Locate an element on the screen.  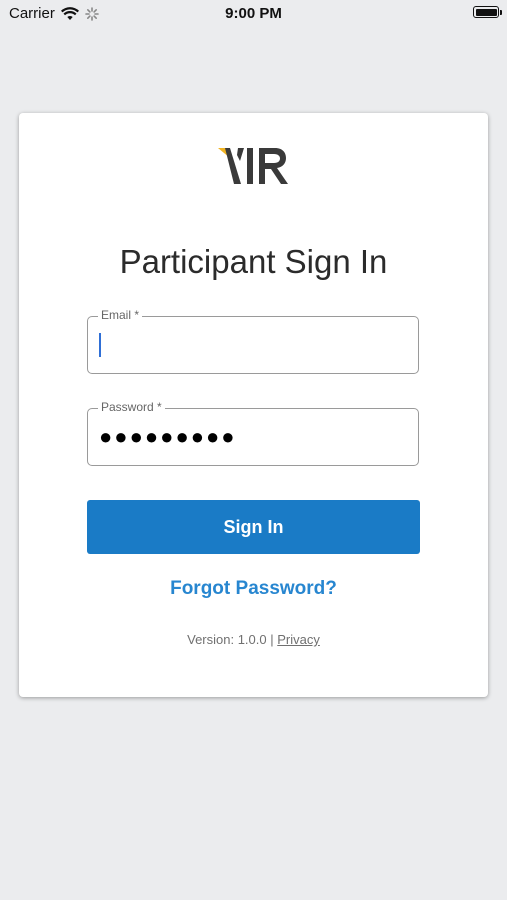
email-field: Email * is located at coordinates (253, 341).